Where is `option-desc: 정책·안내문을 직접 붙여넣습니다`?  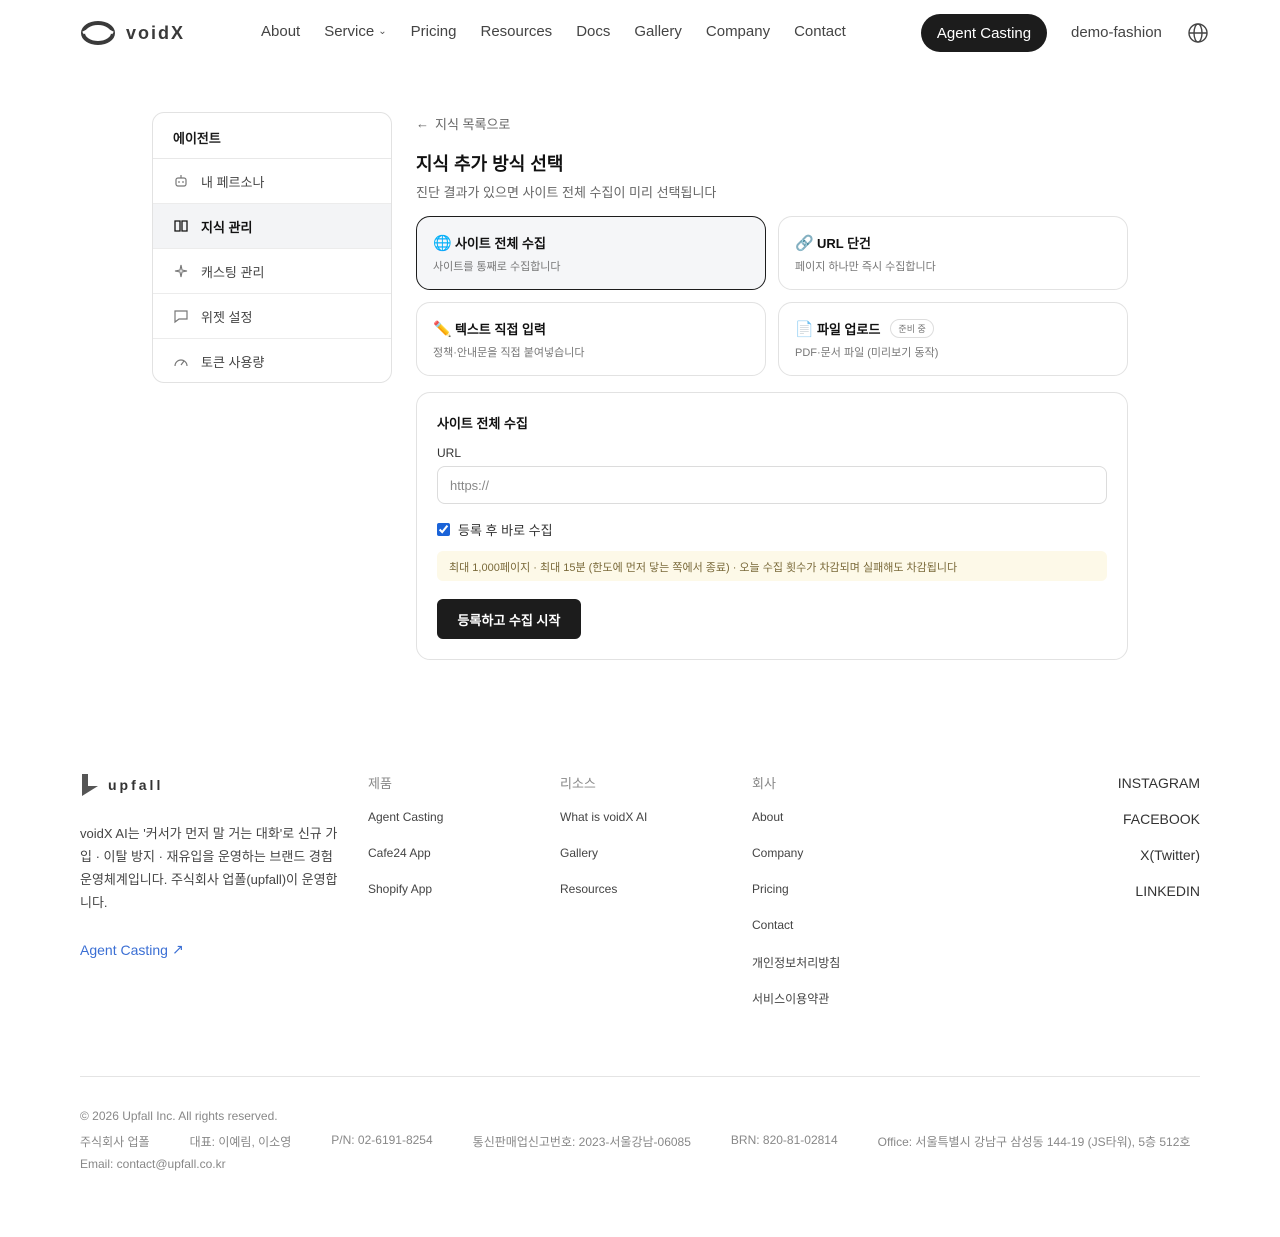 option-desc: 정책·안내문을 직접 붙여넣습니다 is located at coordinates (509, 353).